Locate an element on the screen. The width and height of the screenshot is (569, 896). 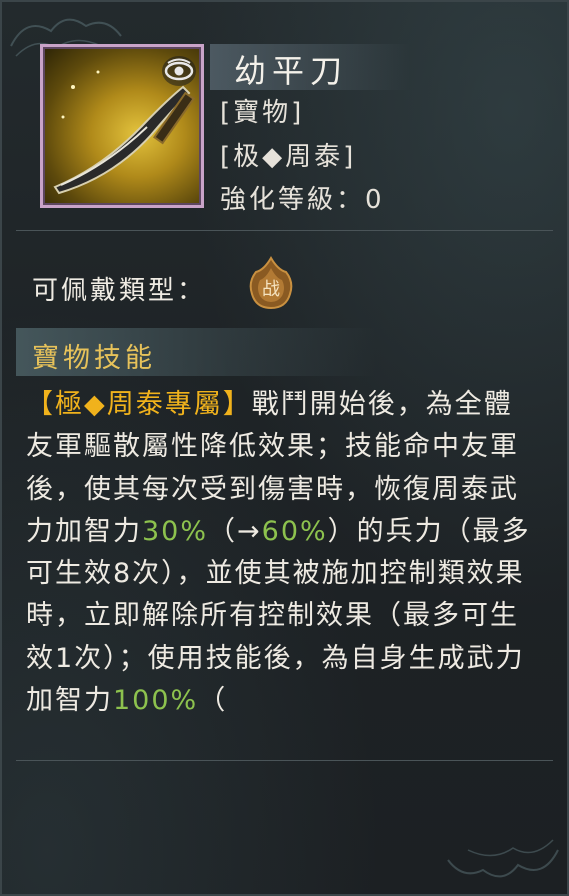
skill-text-segment: （→ is located at coordinates (235, 531).